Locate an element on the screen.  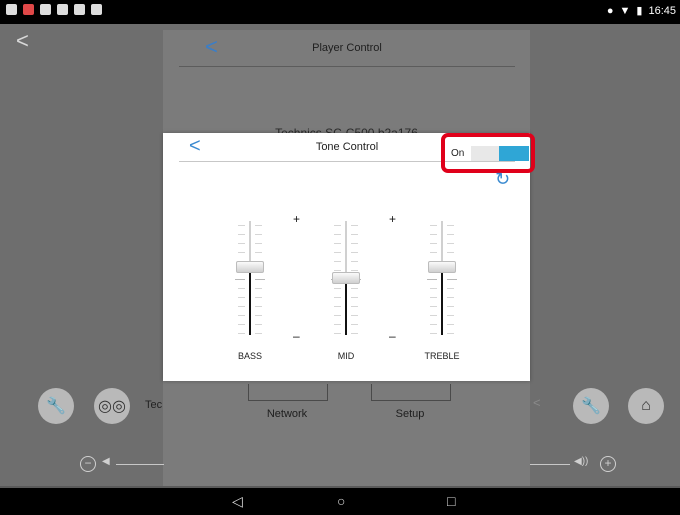
volume-left: − ◀ is located at coordinates (122, 464).